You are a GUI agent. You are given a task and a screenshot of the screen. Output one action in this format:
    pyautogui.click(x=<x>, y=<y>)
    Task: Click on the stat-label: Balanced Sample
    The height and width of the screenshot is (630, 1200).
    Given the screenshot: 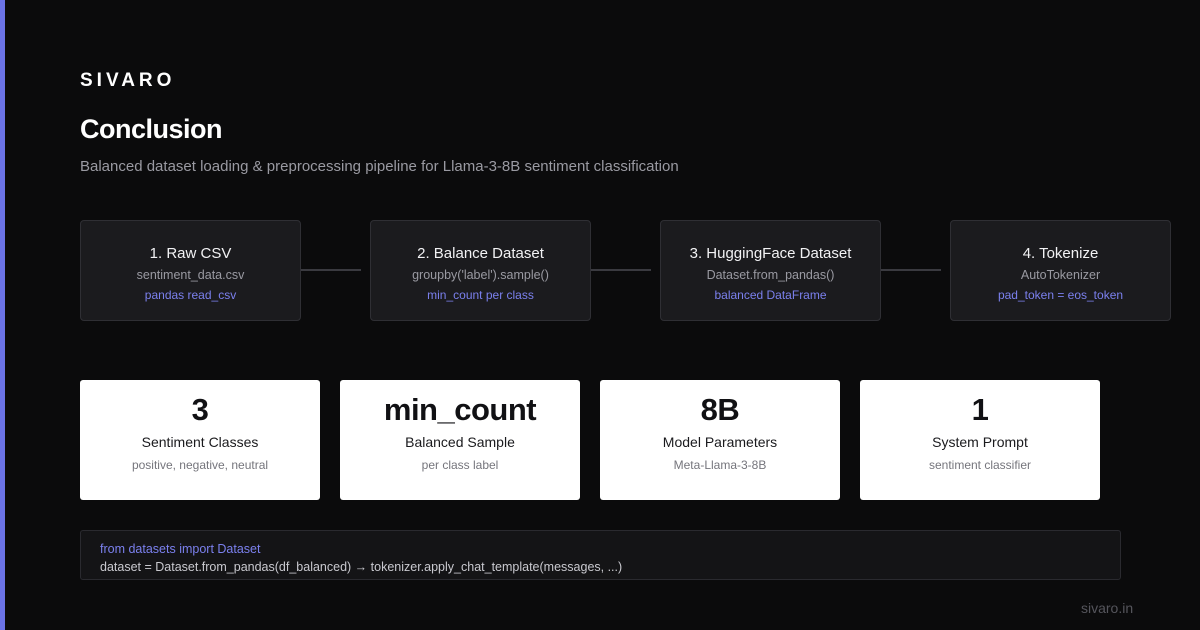 What is the action you would take?
    pyautogui.click(x=460, y=442)
    